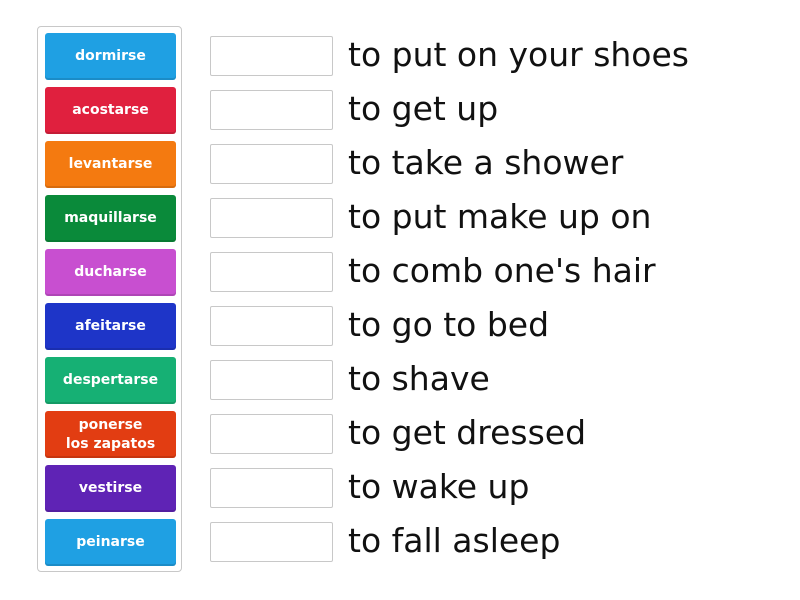 The width and height of the screenshot is (800, 600). I want to click on definition-text: to go to bed, so click(449, 324).